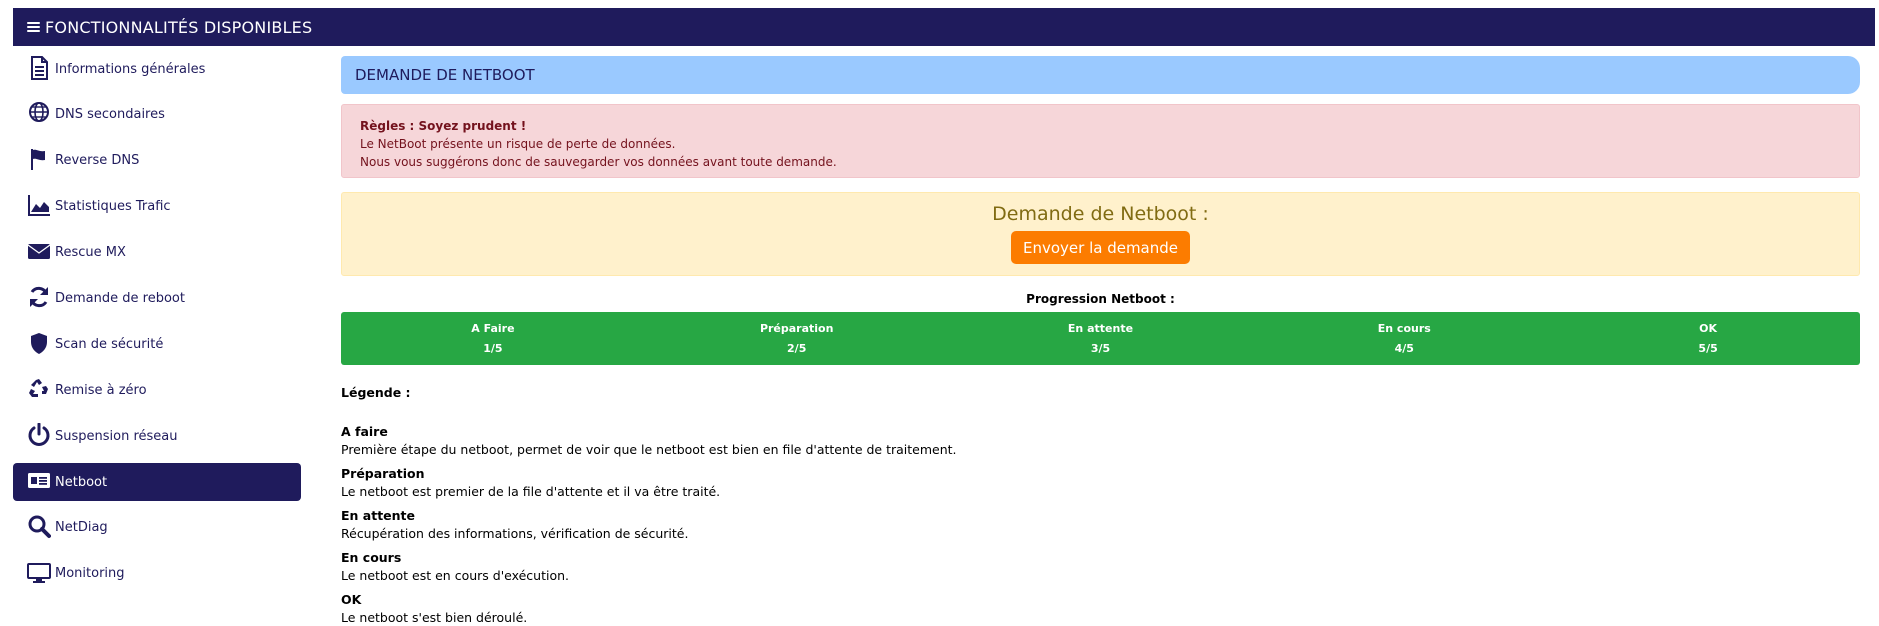 Image resolution: width=1879 pixels, height=626 pixels. Describe the element at coordinates (157, 482) in the screenshot. I see `sidebar-item-netboot: Netboot` at that location.